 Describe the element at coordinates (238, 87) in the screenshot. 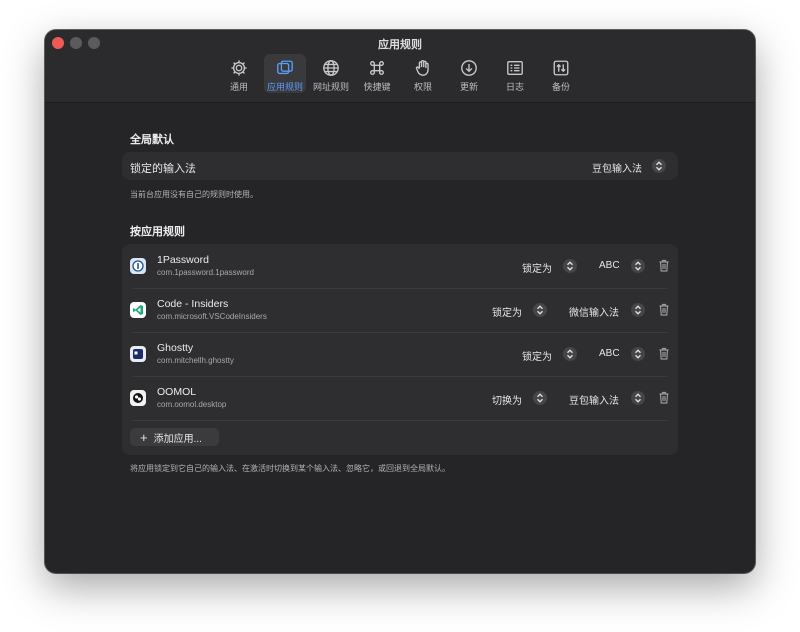

I see `tab-general-label: 通用` at that location.